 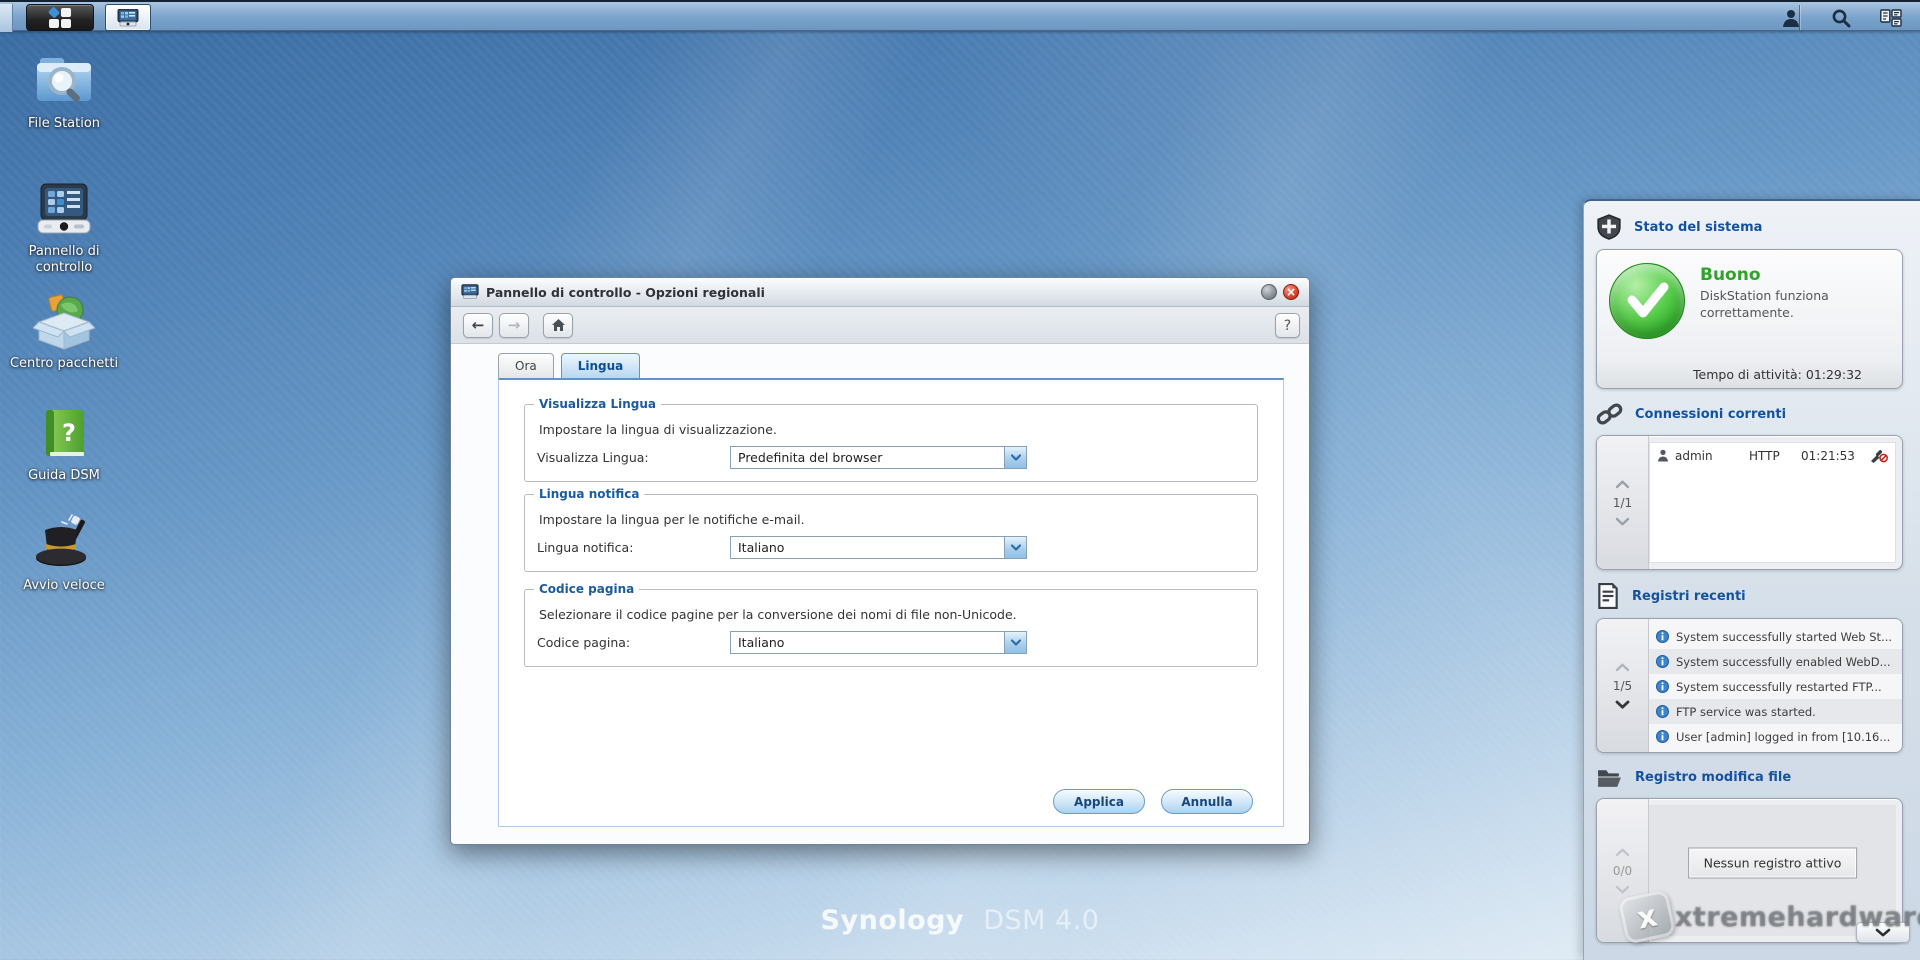 What do you see at coordinates (64, 320) in the screenshot?
I see `package-center-icon` at bounding box center [64, 320].